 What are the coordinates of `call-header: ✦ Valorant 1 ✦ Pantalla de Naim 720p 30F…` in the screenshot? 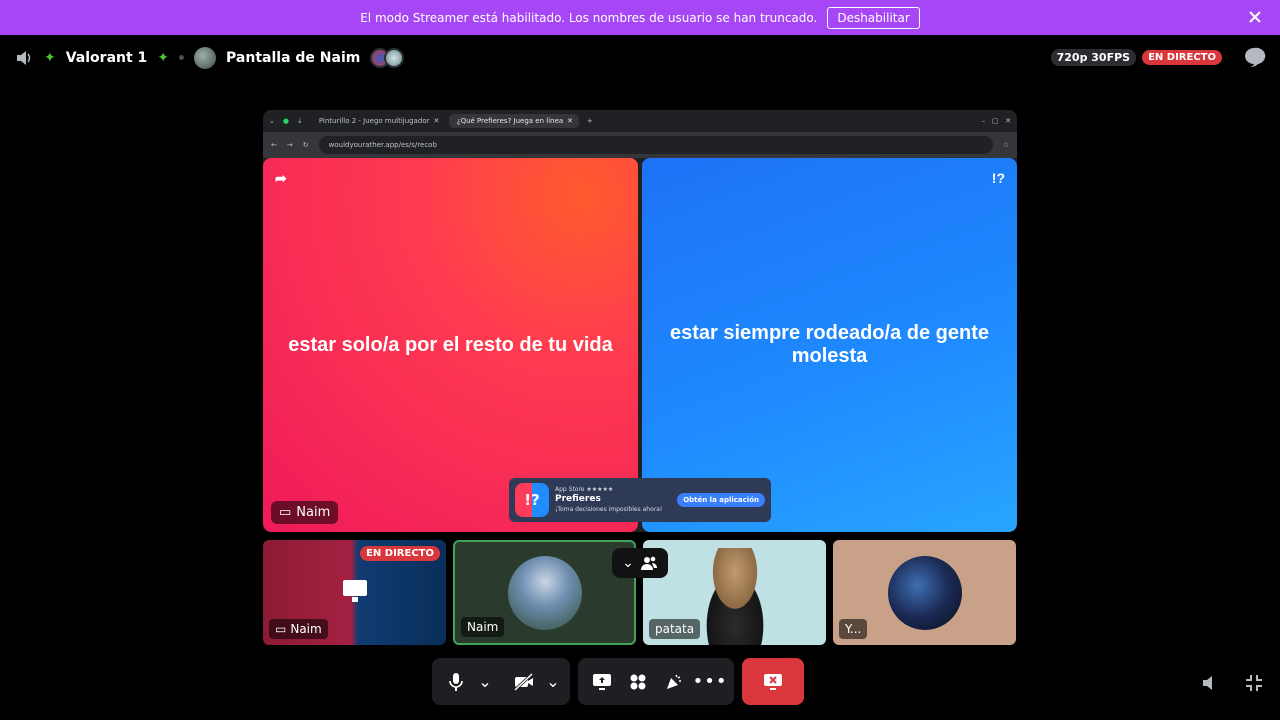 It's located at (640, 57).